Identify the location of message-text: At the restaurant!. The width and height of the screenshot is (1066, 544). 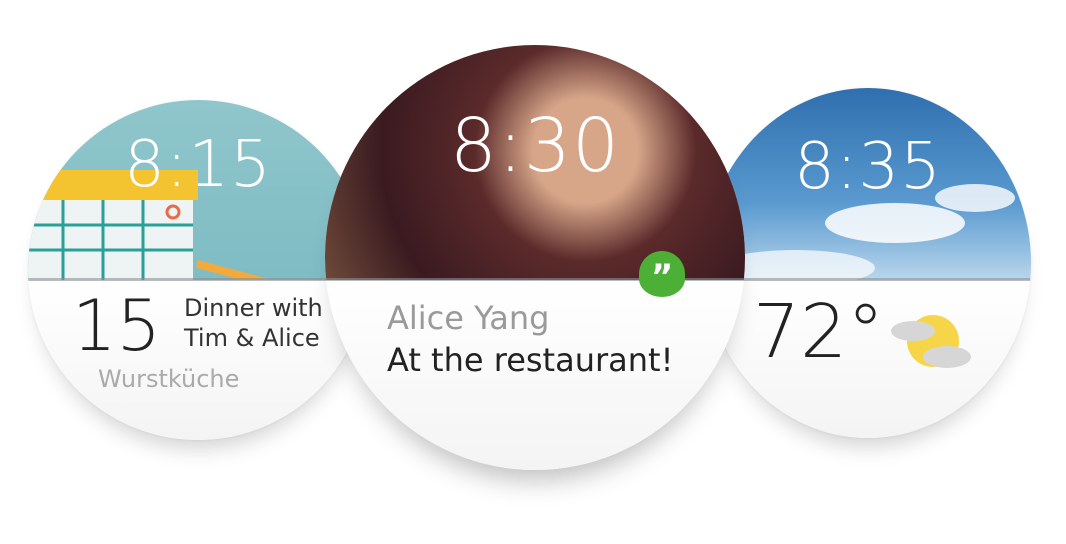
(530, 360).